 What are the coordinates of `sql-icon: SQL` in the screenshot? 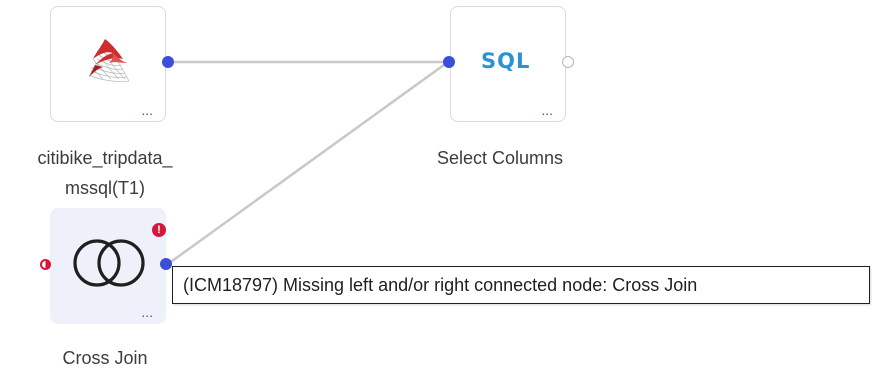 It's located at (506, 61).